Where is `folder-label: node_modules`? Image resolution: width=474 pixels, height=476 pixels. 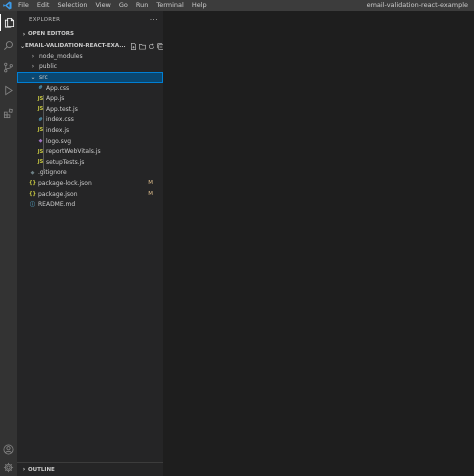
folder-label: node_modules is located at coordinates (61, 56).